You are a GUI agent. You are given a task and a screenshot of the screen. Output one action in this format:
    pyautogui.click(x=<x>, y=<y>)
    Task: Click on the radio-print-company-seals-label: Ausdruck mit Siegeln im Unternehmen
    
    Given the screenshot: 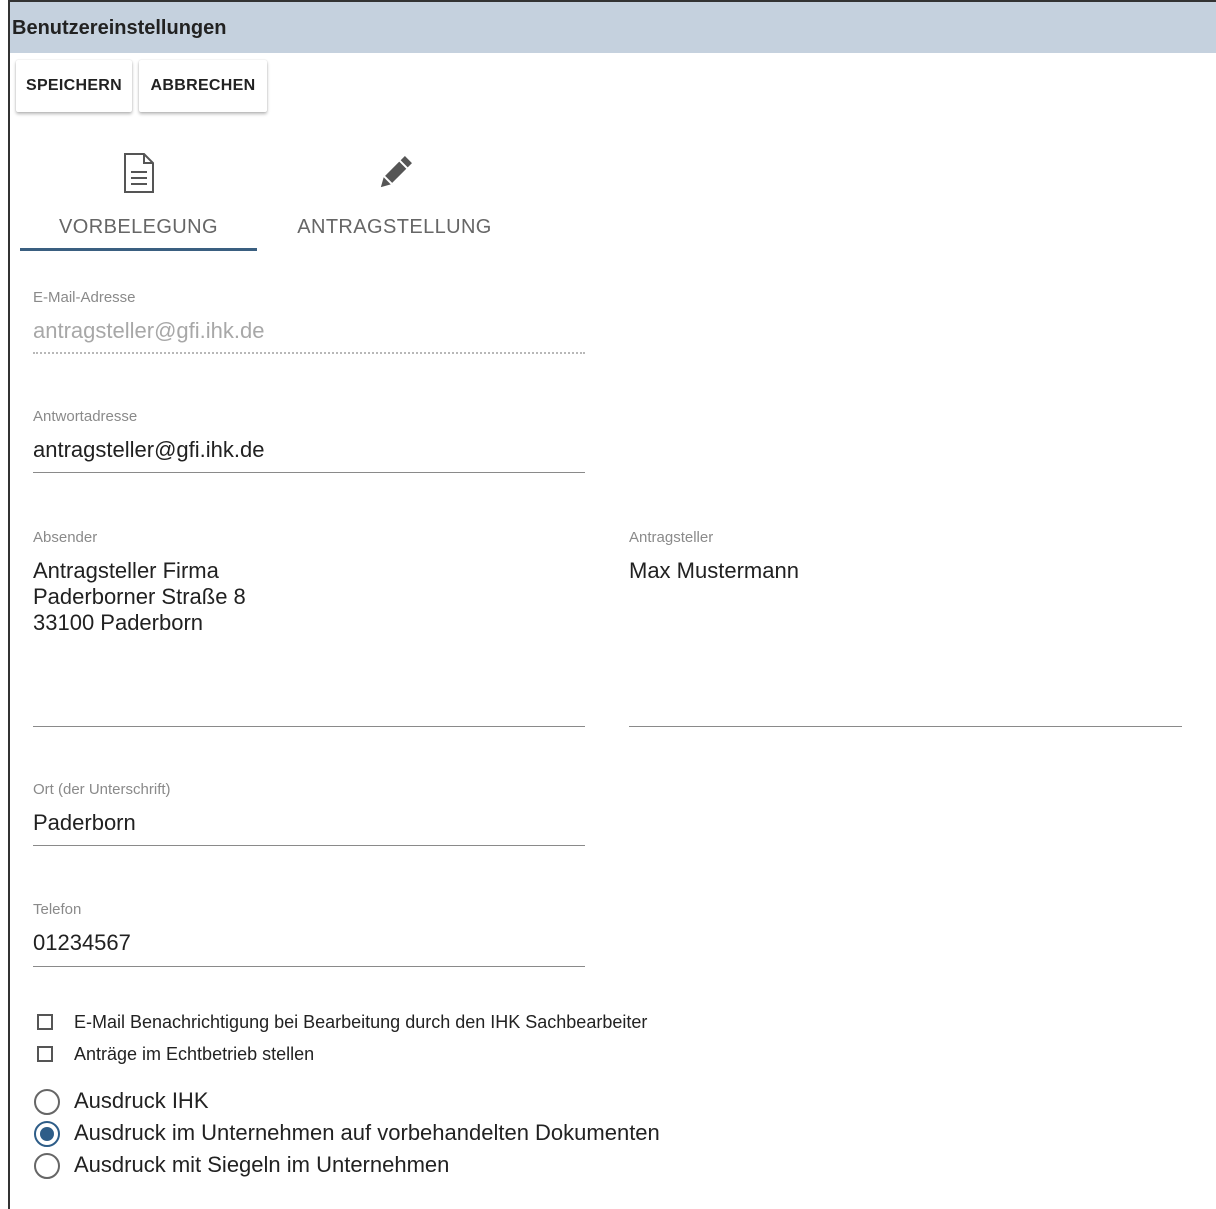 What is the action you would take?
    pyautogui.click(x=262, y=1164)
    